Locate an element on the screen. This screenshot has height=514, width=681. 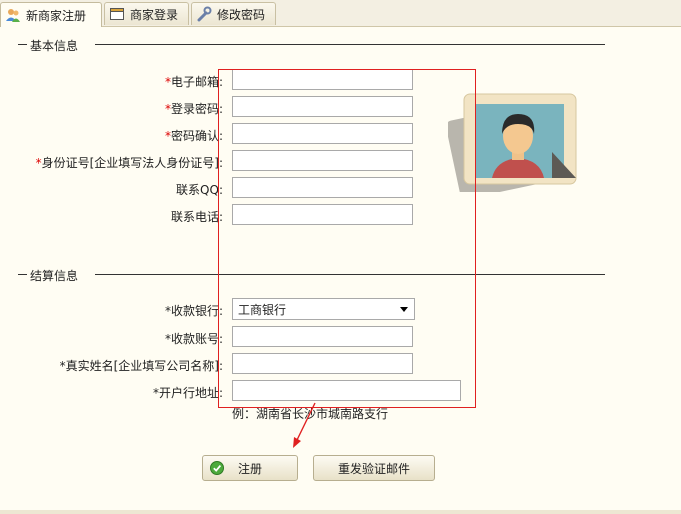
tab-change-password: 修改密码 is located at coordinates (233, 13).